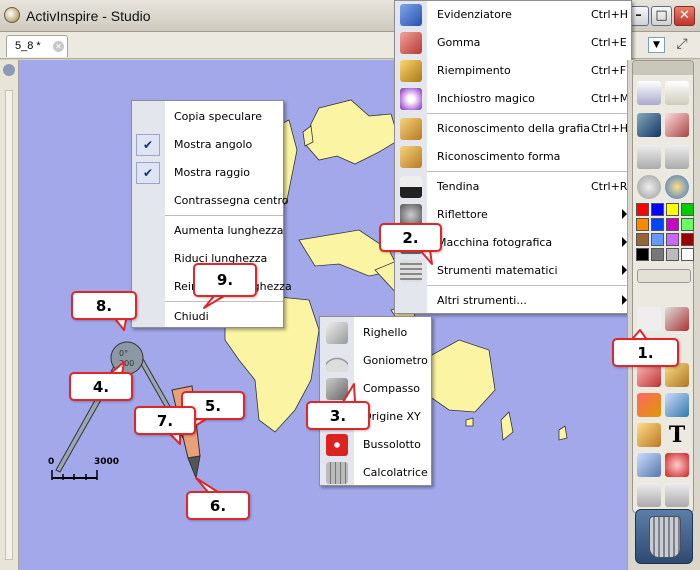 The image size is (700, 570). I want to click on menu-item-close: Chiudi, so click(208, 317).